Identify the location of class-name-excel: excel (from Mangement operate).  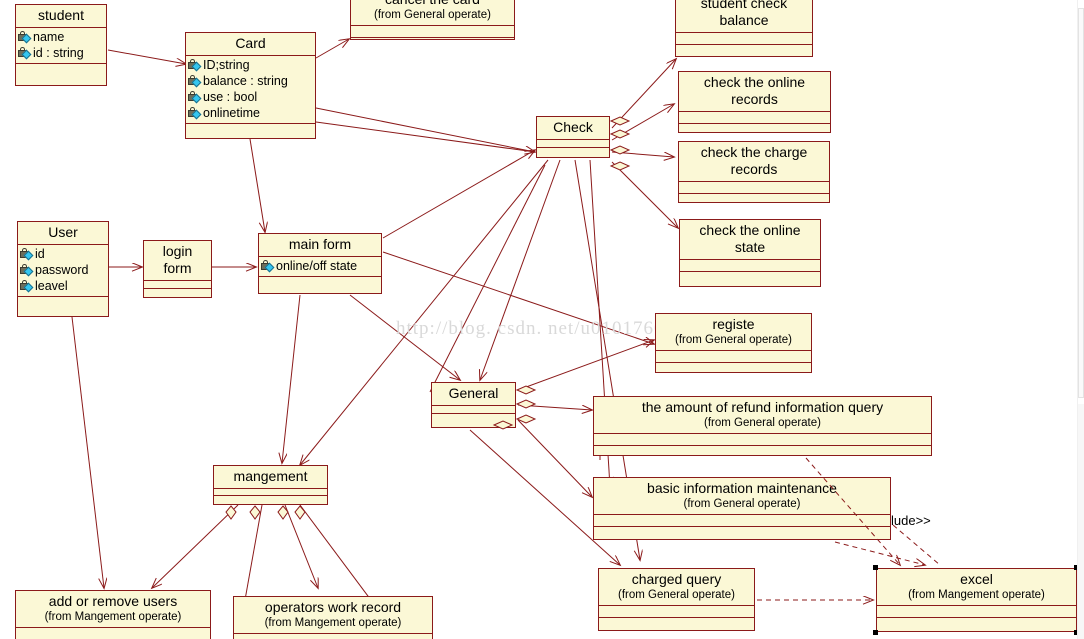
(976, 587).